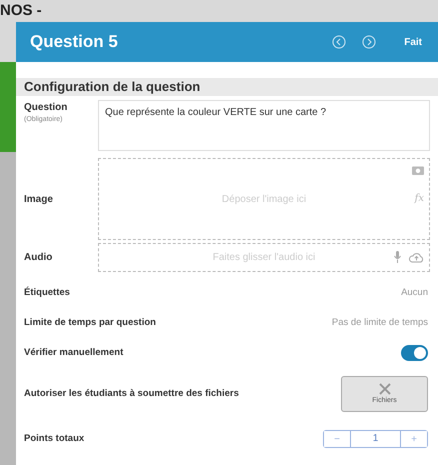 The width and height of the screenshot is (438, 465). I want to click on done-button: Fait, so click(413, 42).